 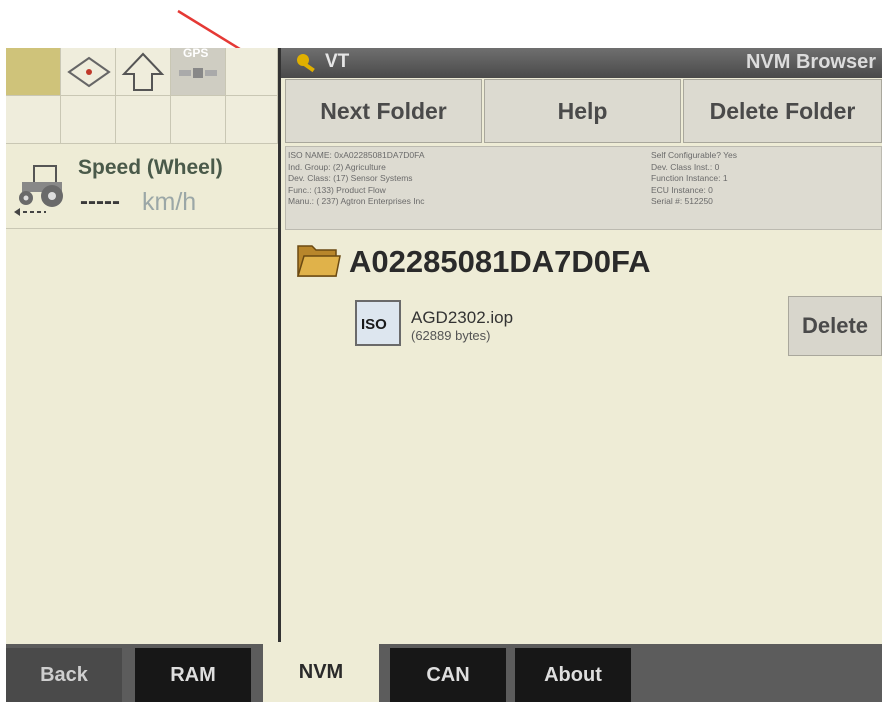 I want to click on speed-label: Speed (Wheel), so click(x=150, y=167).